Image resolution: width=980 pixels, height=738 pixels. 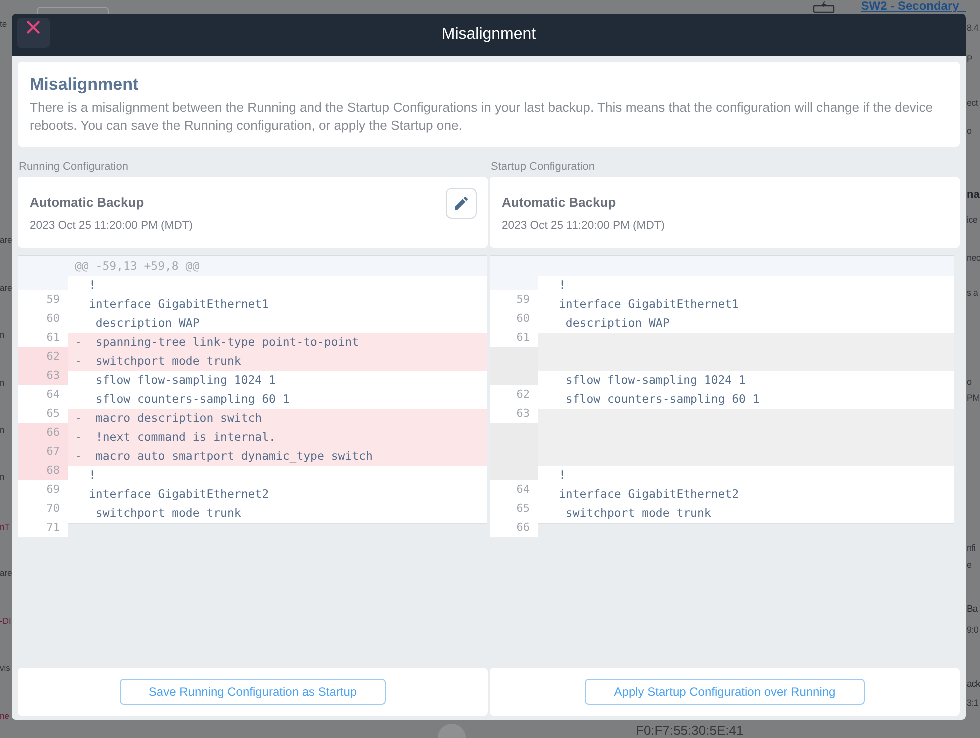 I want to click on close-button, so click(x=33, y=33).